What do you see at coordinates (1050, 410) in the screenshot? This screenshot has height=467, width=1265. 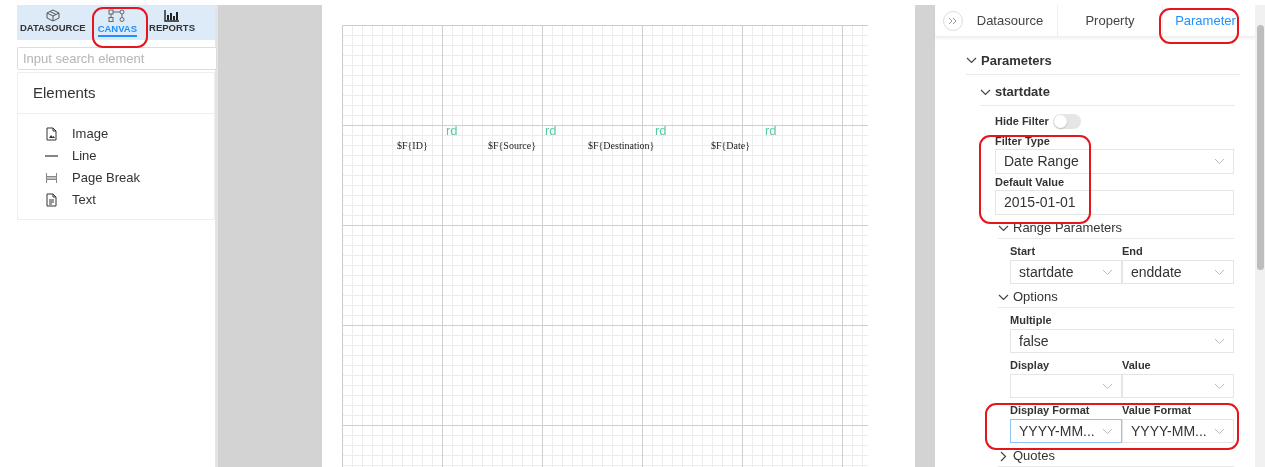 I see `field-label: Display Format` at bounding box center [1050, 410].